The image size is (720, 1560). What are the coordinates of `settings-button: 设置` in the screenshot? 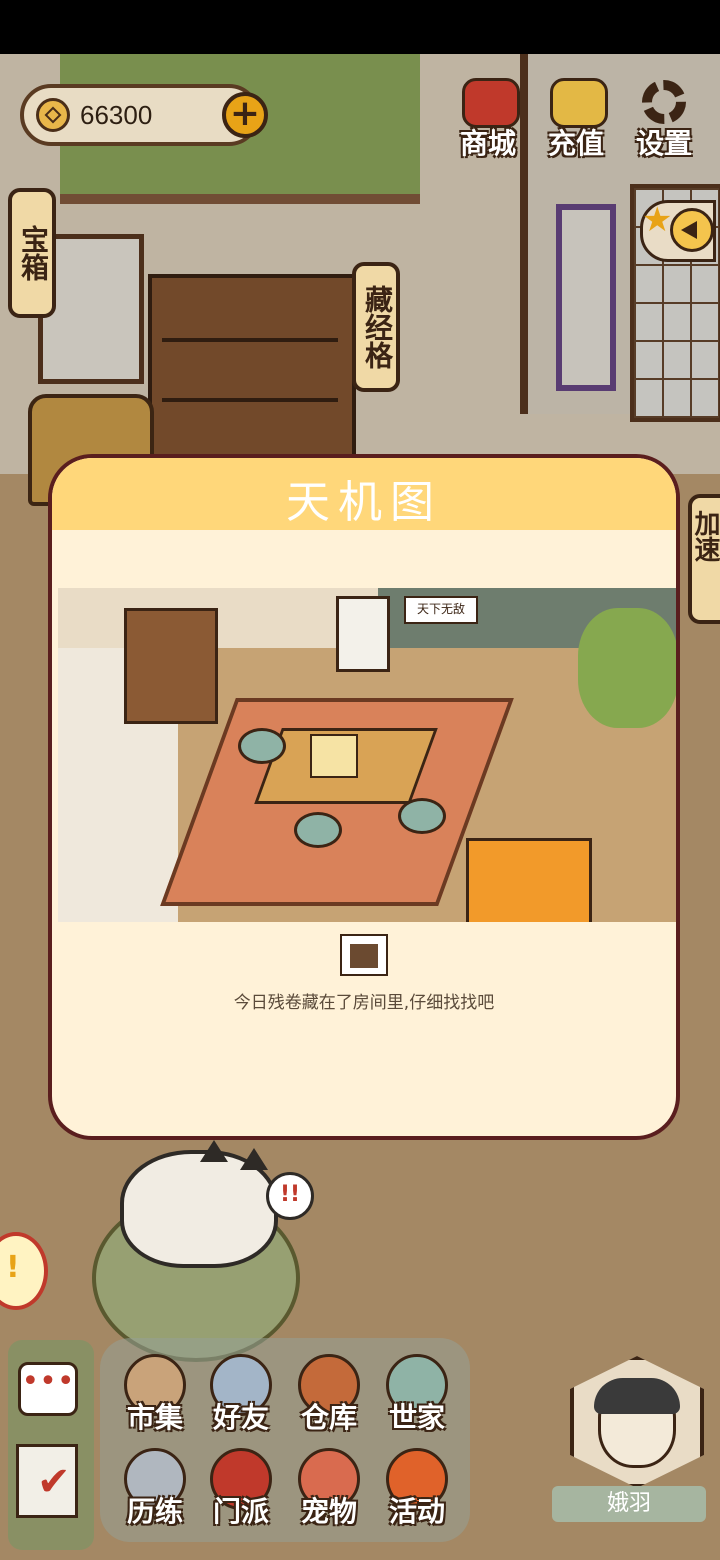 It's located at (664, 120).